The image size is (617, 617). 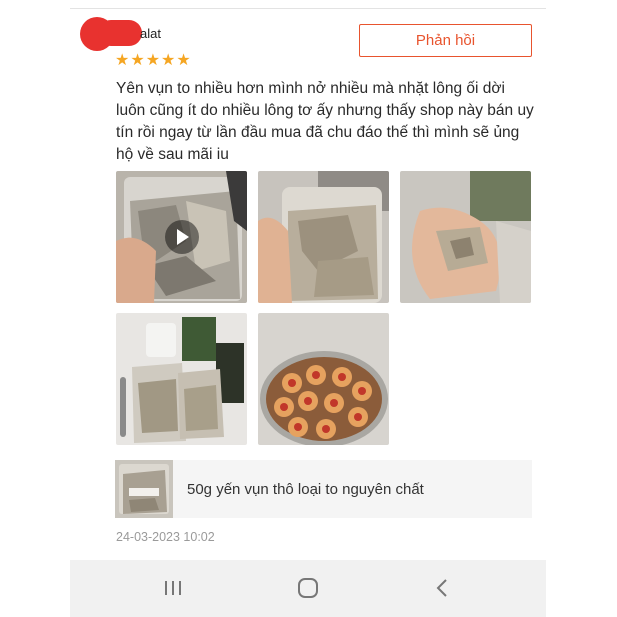 I want to click on product-name: 50g yến vụn thô loại to nguyên chất, so click(x=305, y=489).